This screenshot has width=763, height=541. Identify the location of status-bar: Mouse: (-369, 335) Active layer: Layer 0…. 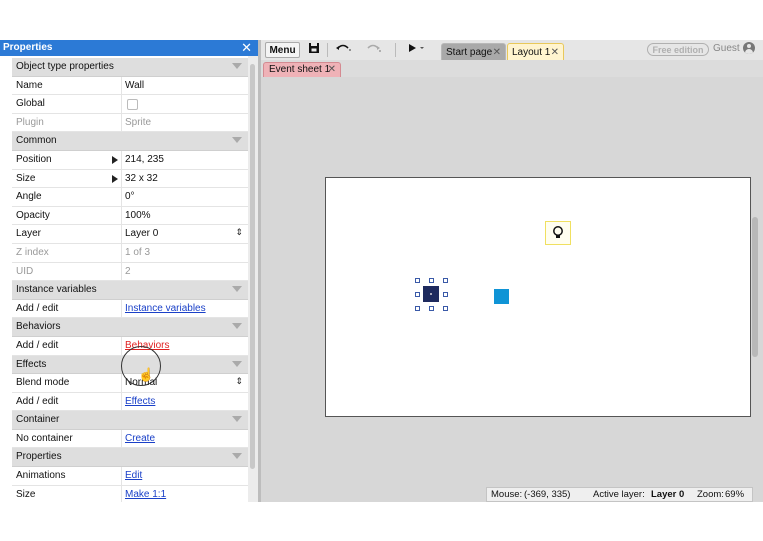
(619, 494).